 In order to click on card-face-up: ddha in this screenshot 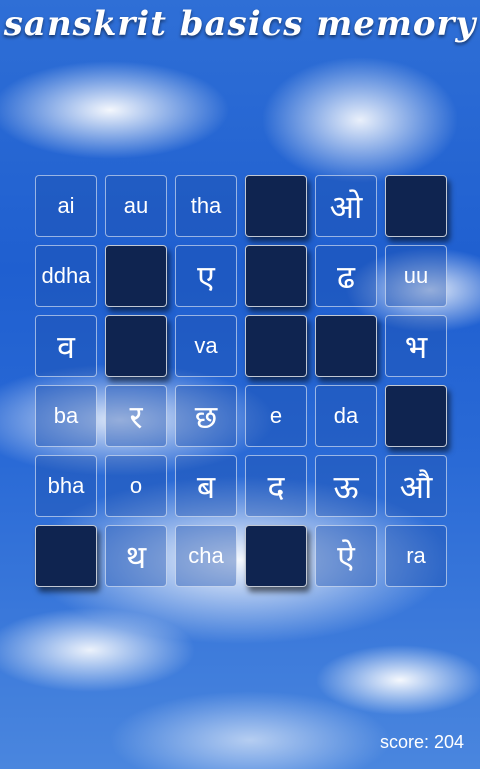, I will do `click(66, 276)`.